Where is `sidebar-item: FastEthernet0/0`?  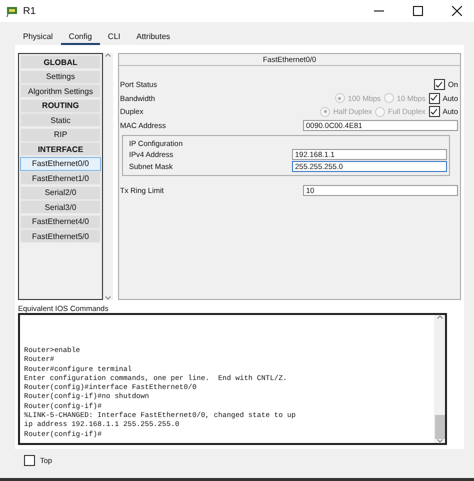 sidebar-item: FastEthernet0/0 is located at coordinates (60, 163).